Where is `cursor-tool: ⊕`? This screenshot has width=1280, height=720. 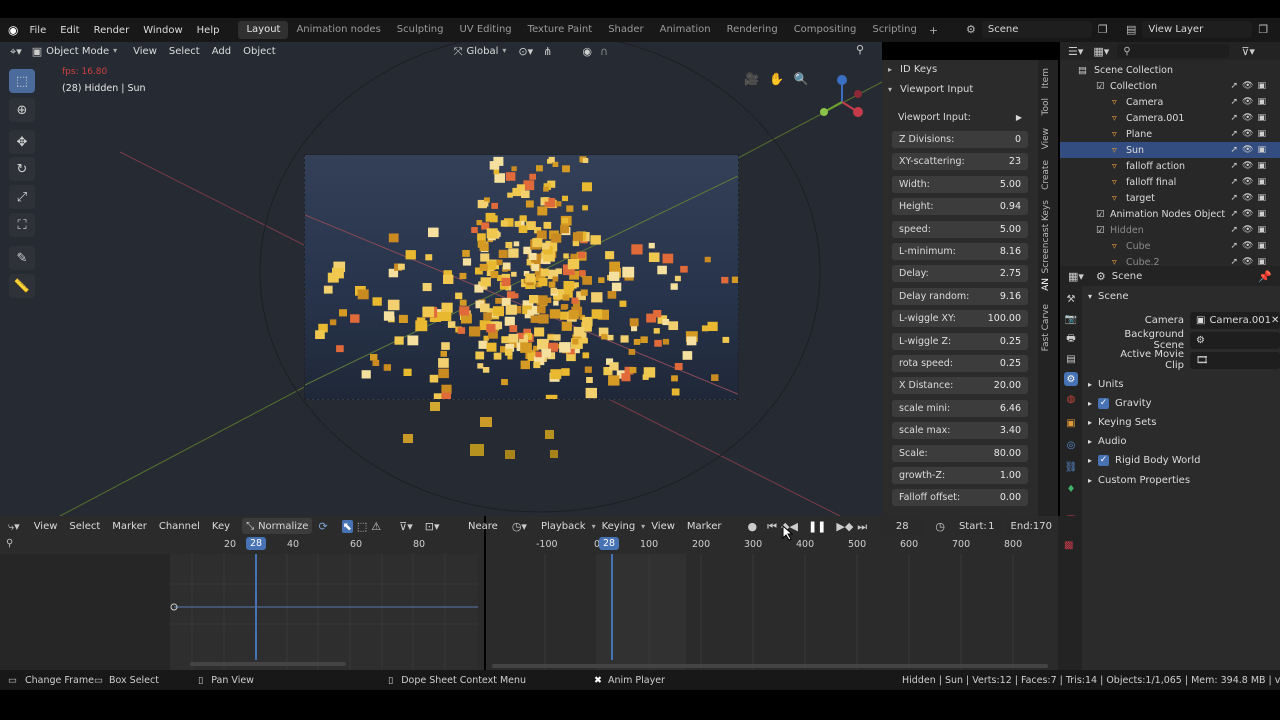 cursor-tool: ⊕ is located at coordinates (22, 110).